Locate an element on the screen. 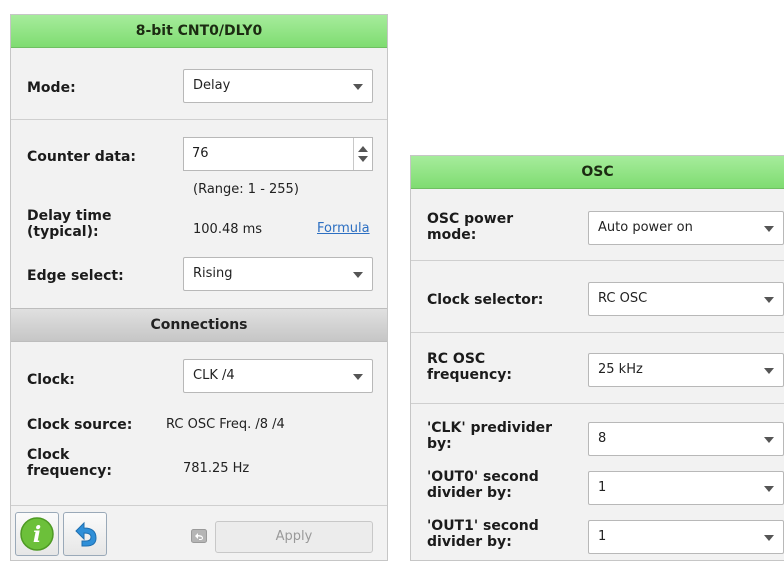 The image size is (784, 561). rc-osc-frequency-label-line2: frequency: is located at coordinates (469, 375).